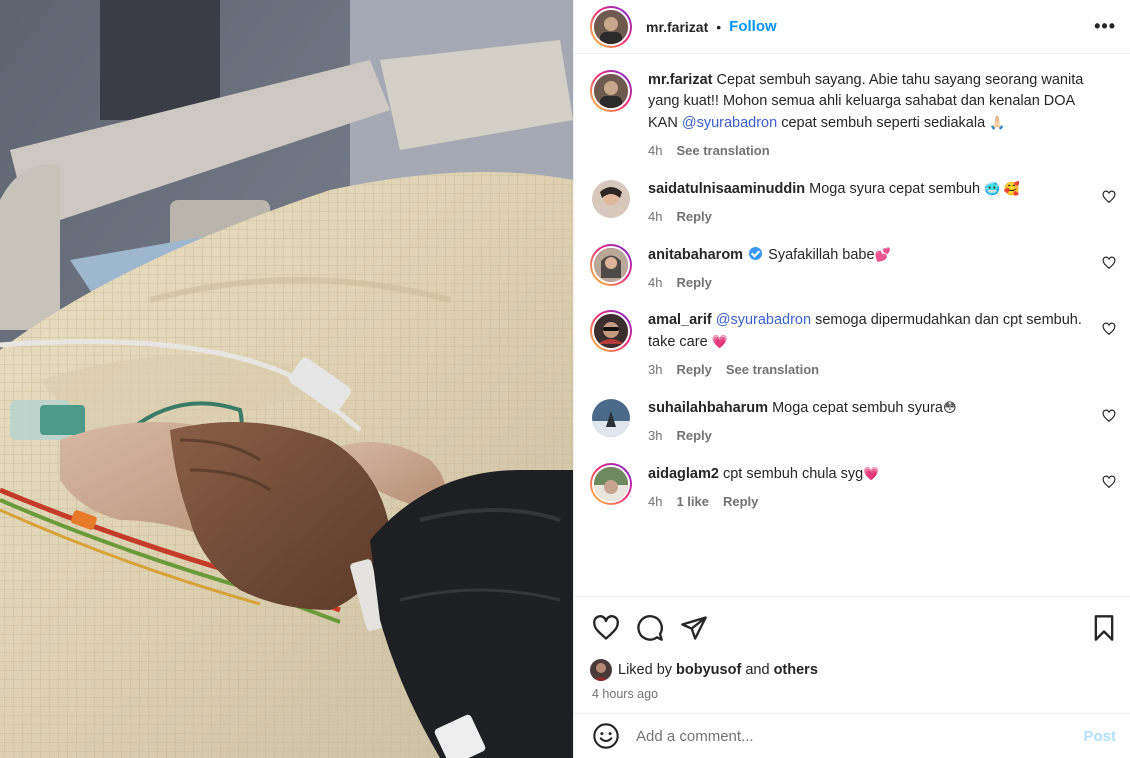  I want to click on caption-username: mr.farizat, so click(680, 80).